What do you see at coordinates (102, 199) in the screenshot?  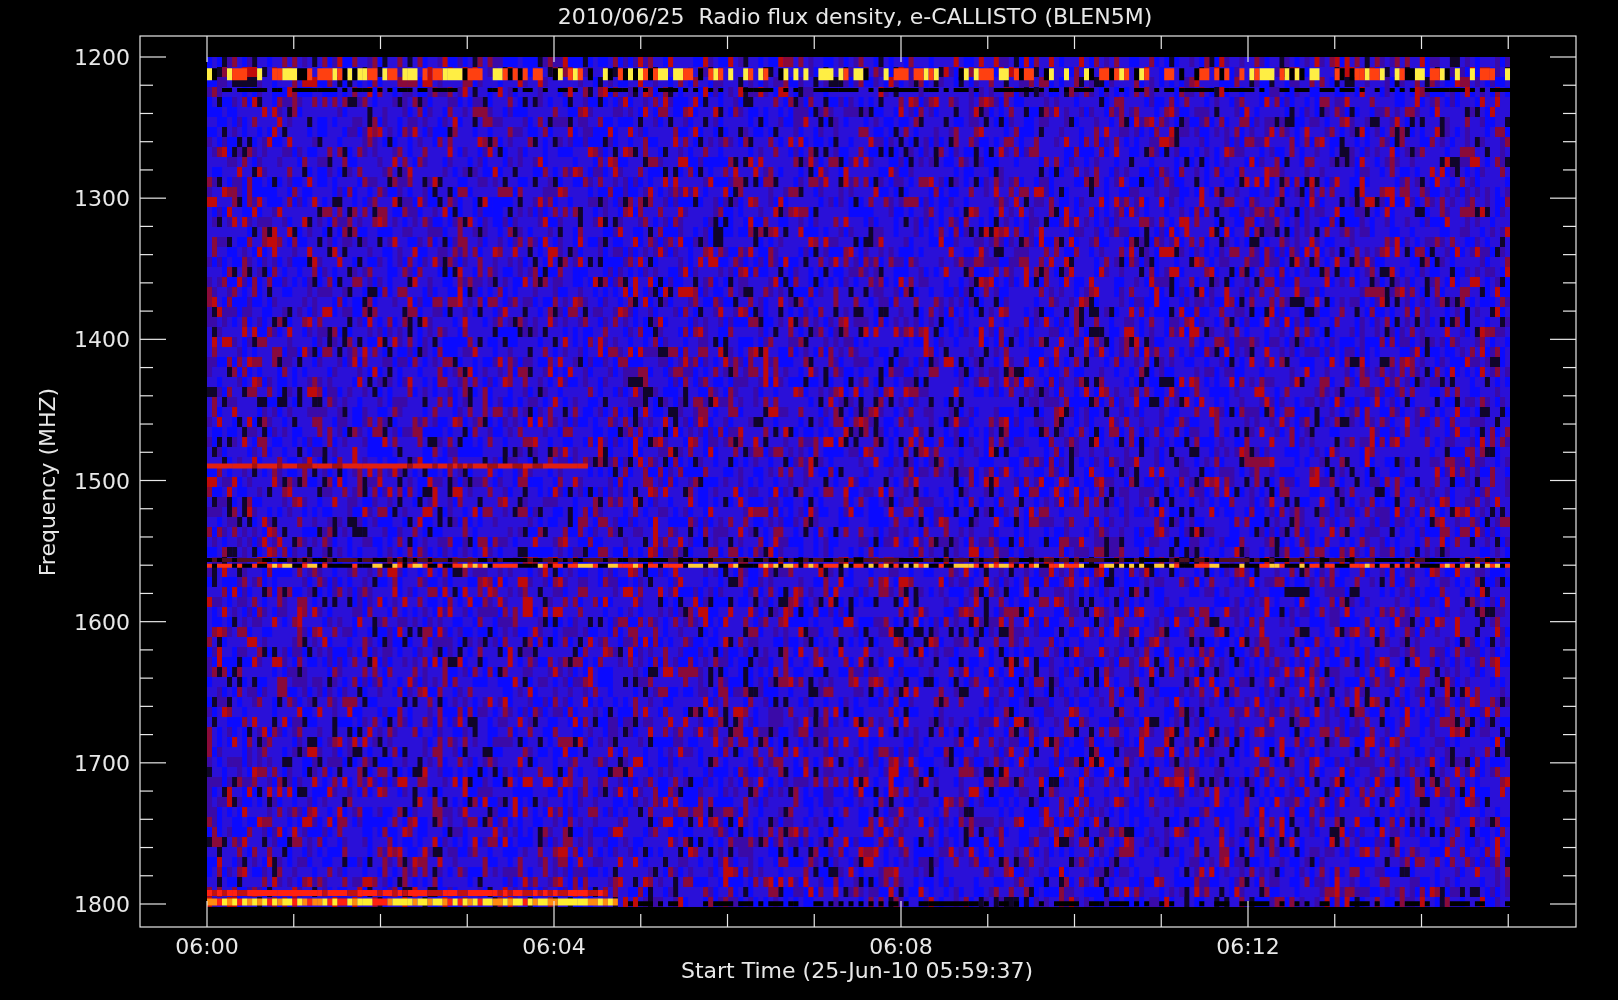 I see `y-tick-label: 1300` at bounding box center [102, 199].